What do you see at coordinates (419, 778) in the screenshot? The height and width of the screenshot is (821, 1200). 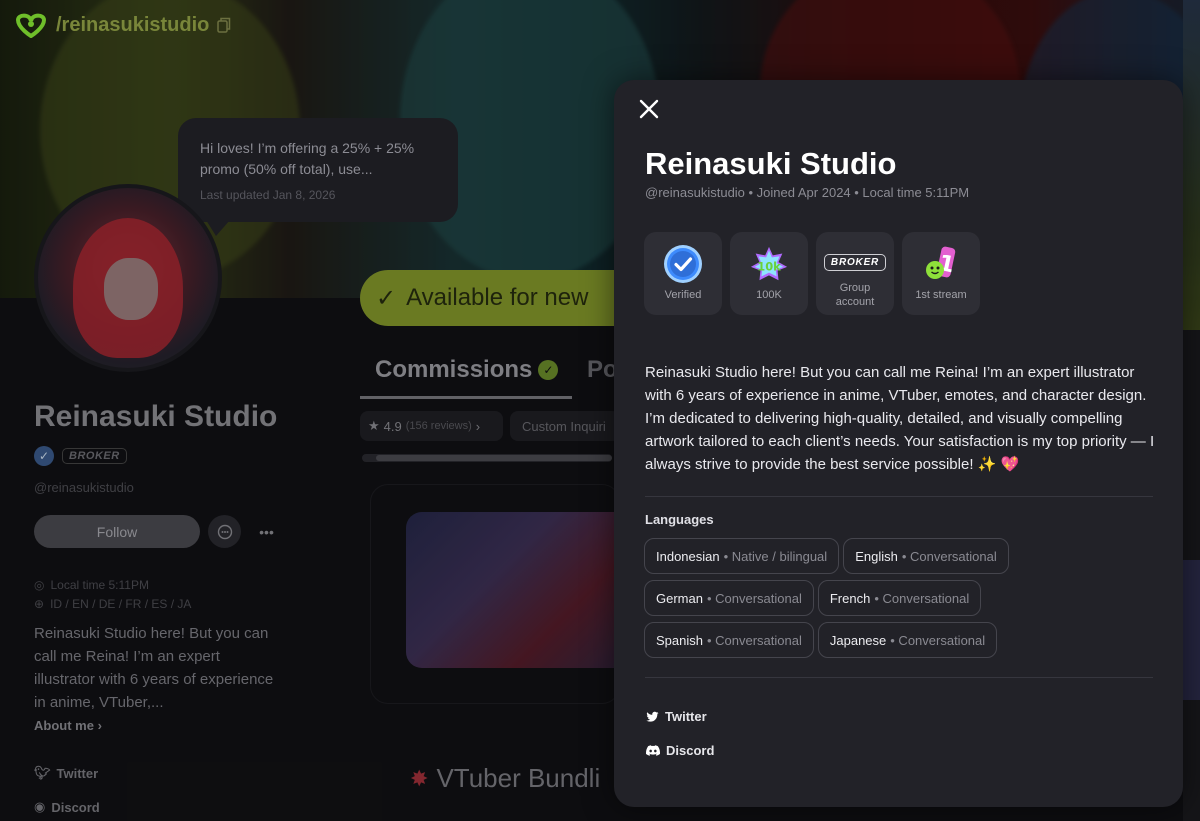 I see `sparkle-icon: ✸` at bounding box center [419, 778].